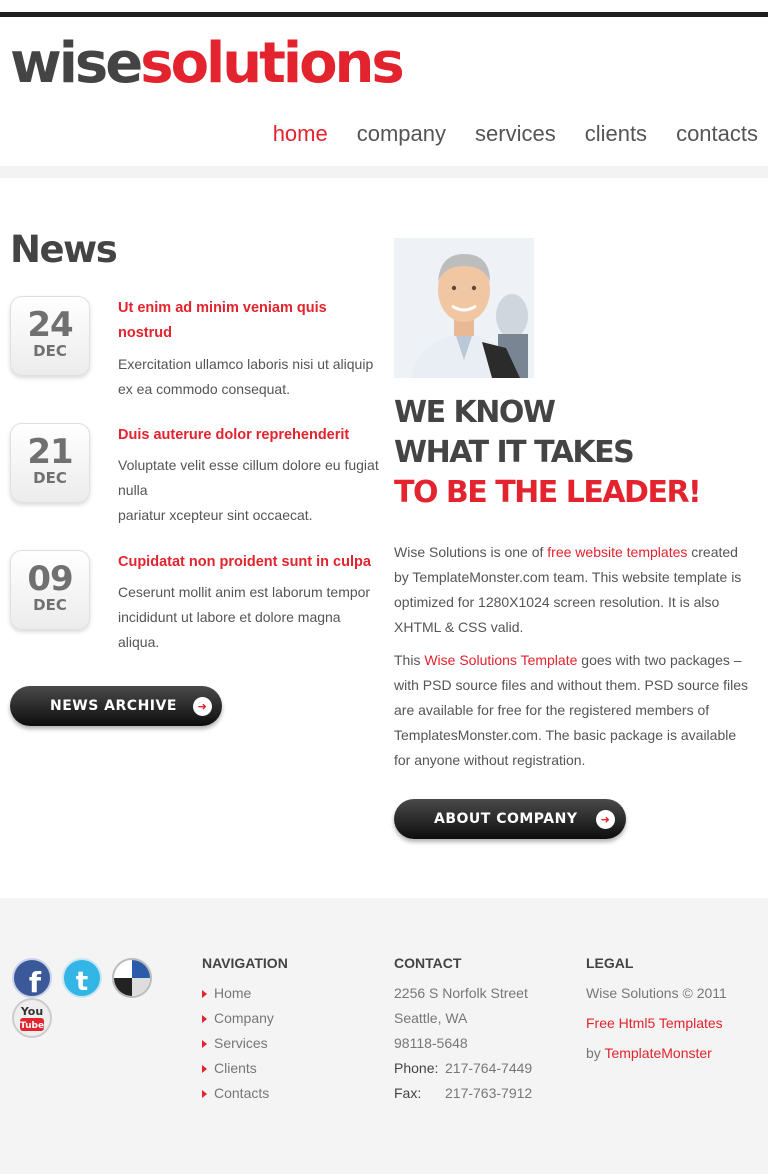  I want to click on footer-nav-home: Home, so click(238, 993).